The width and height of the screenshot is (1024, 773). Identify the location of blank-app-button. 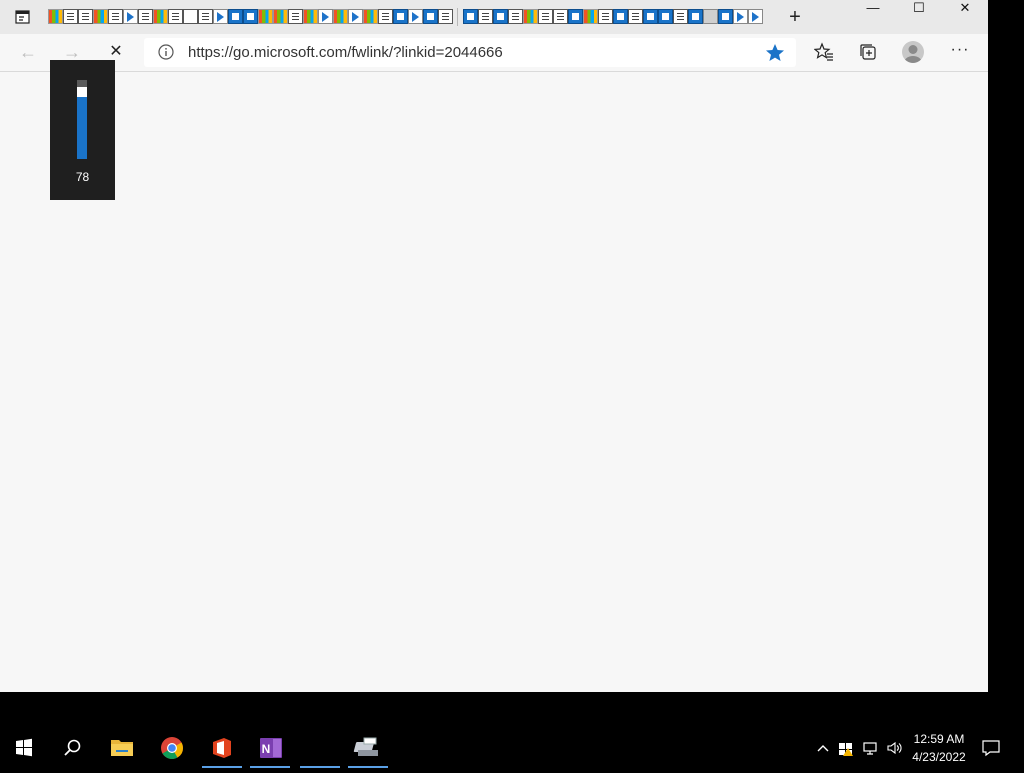
(320, 748).